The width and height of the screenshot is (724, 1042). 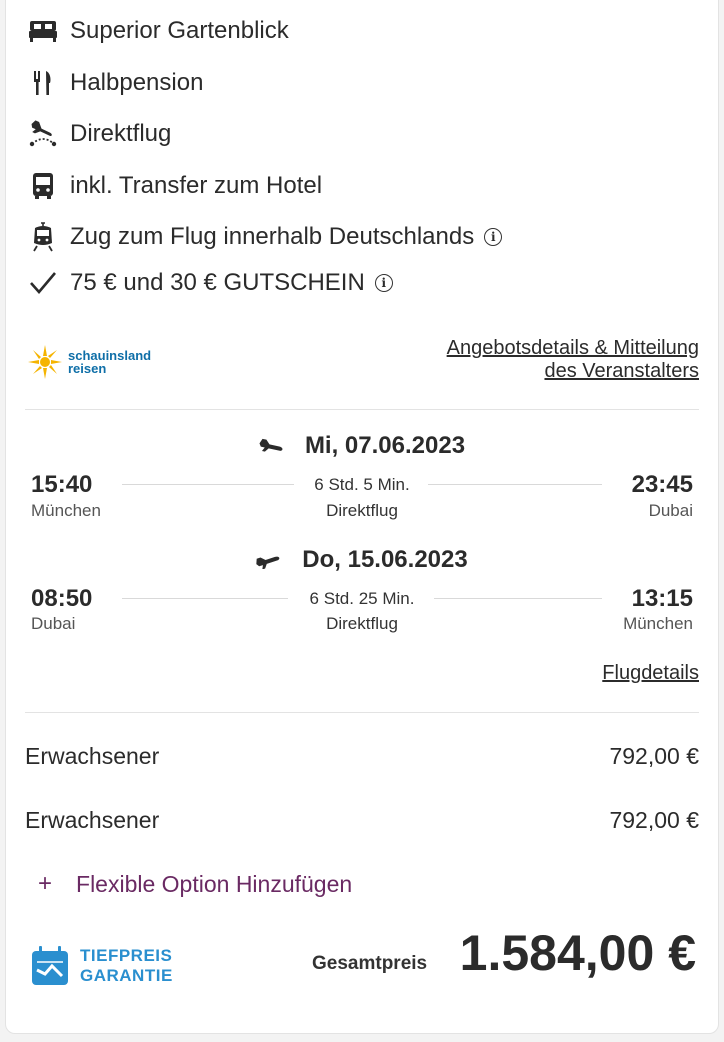 I want to click on badge-line2: GARANTIE, so click(x=126, y=975).